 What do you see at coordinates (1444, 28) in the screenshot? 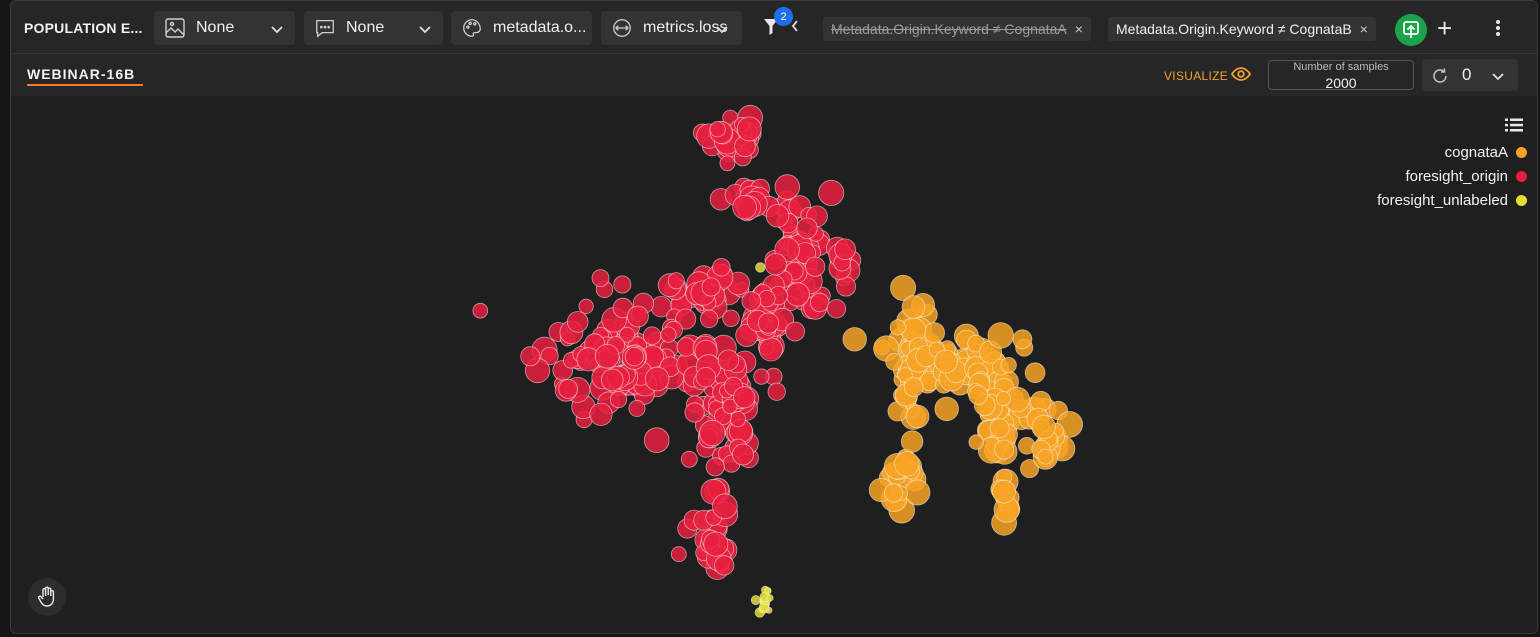
I see `add-button: +` at bounding box center [1444, 28].